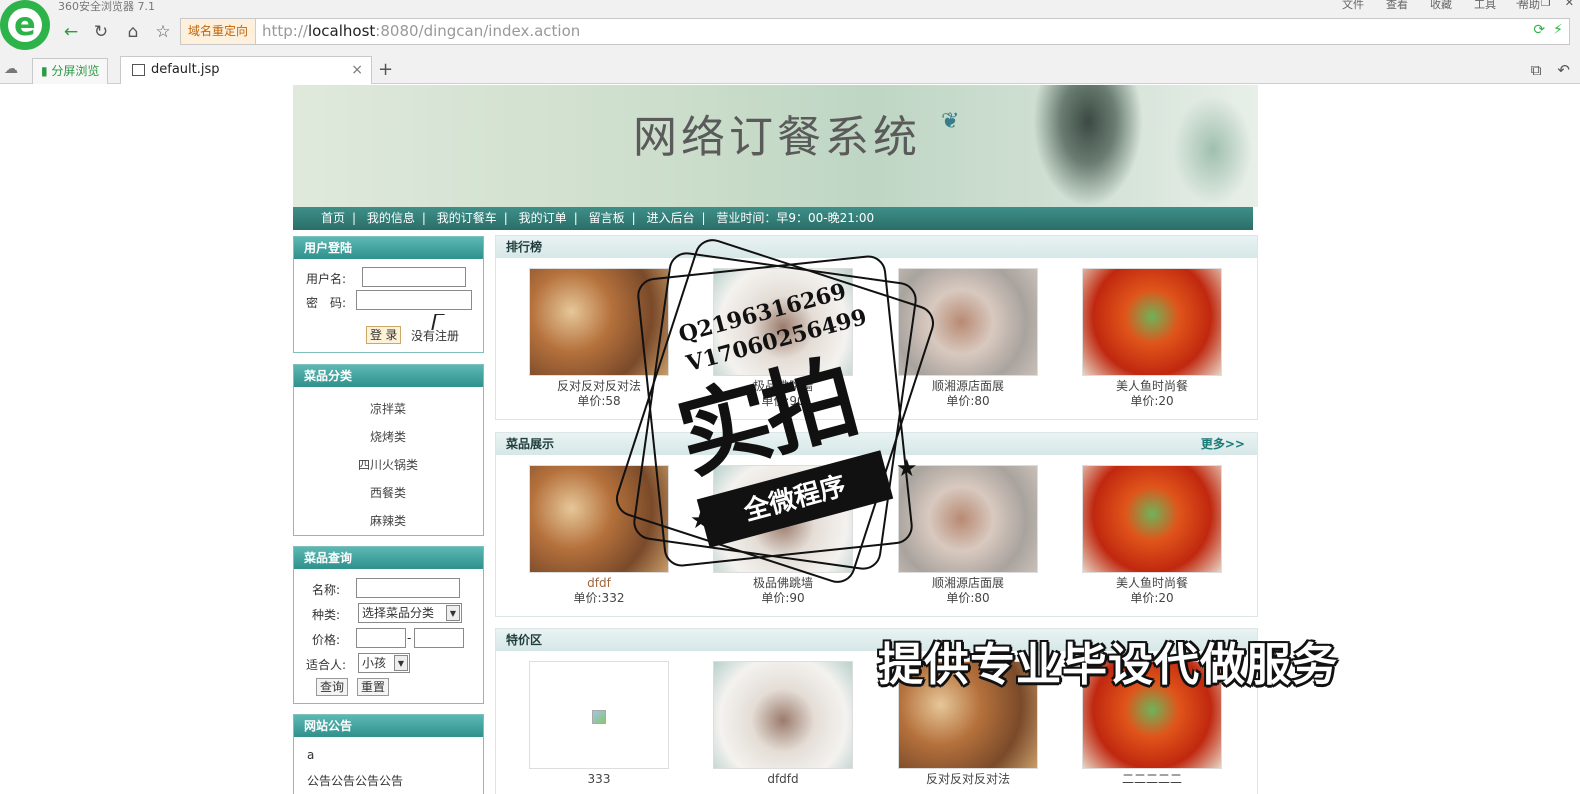  What do you see at coordinates (138, 70) in the screenshot?
I see `page-favicon-icon` at bounding box center [138, 70].